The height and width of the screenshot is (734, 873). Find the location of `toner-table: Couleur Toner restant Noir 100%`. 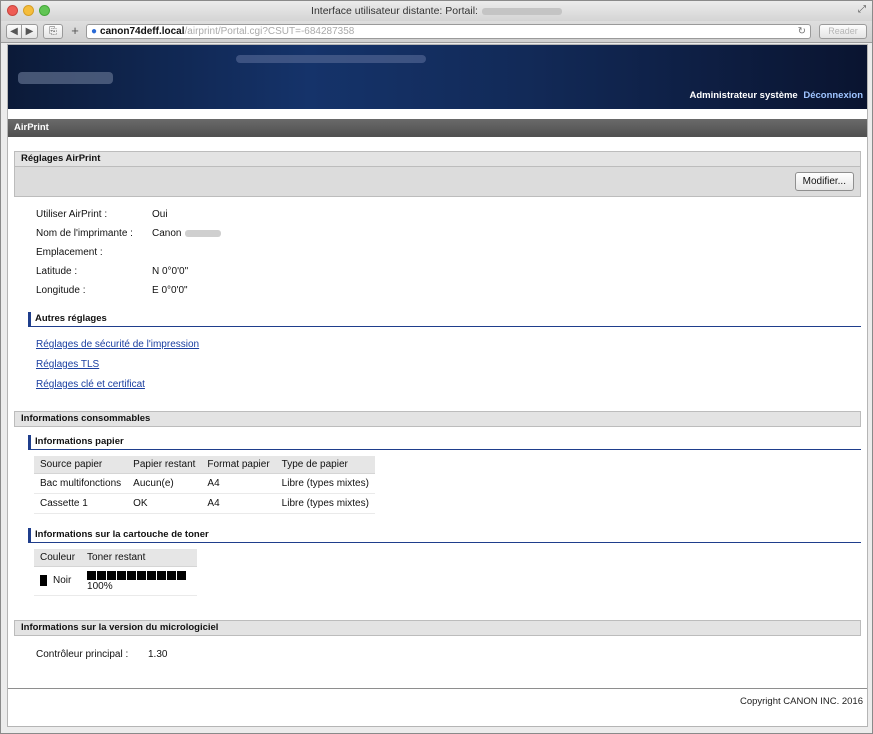

toner-table: Couleur Toner restant Noir 100% is located at coordinates (116, 572).